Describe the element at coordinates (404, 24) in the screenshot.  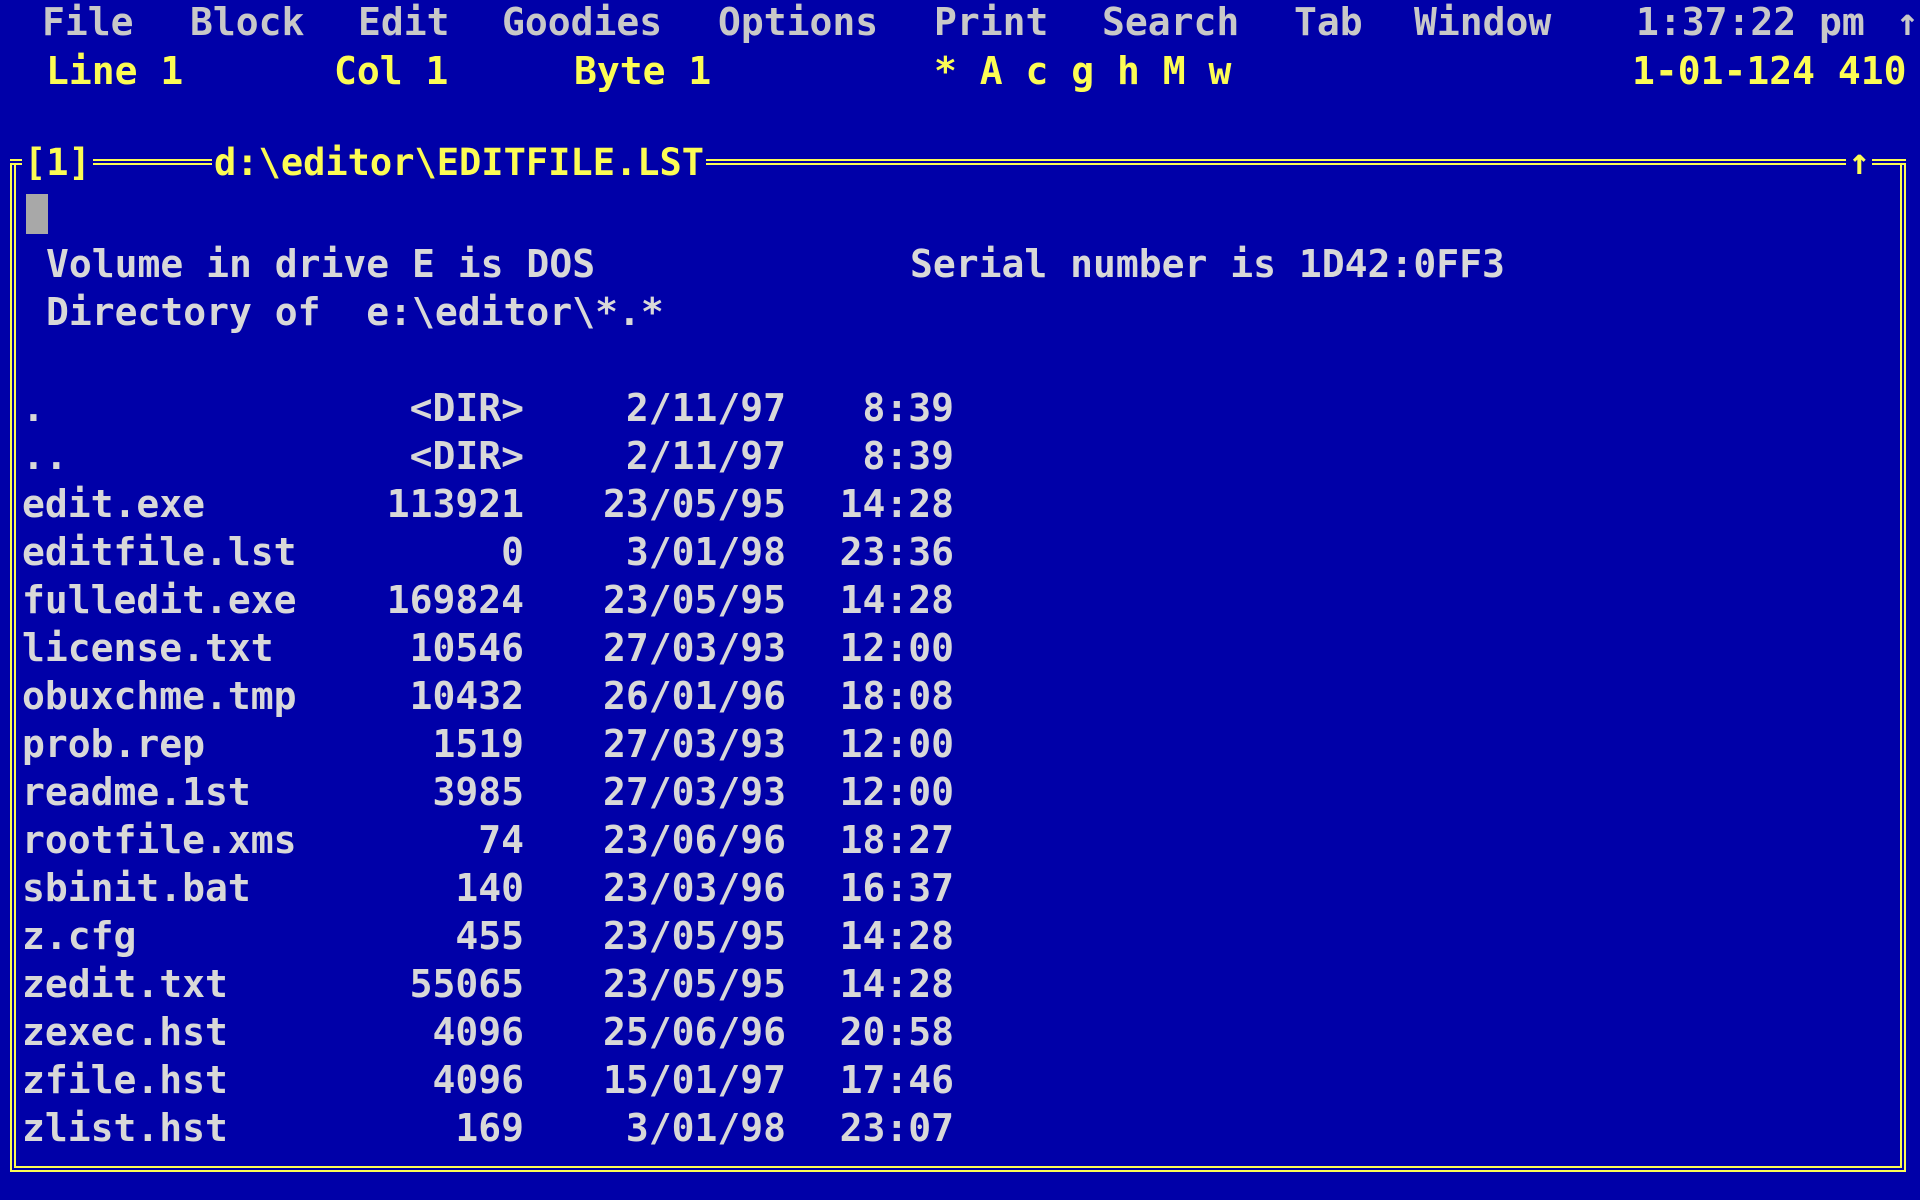
I see `menu-edit: Edit` at that location.